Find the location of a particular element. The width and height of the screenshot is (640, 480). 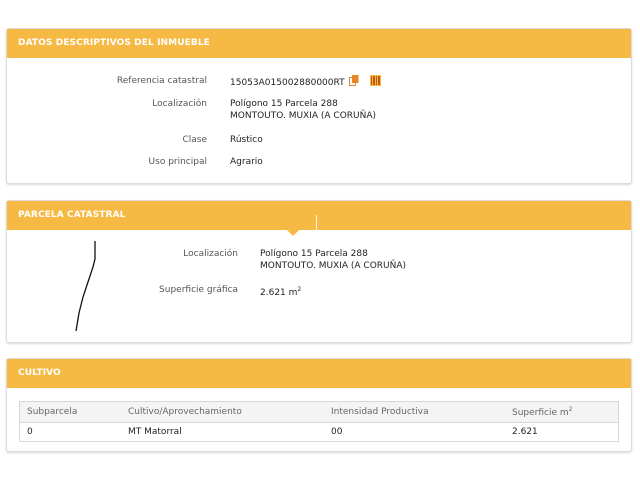

clase-value: Rústico is located at coordinates (246, 140).